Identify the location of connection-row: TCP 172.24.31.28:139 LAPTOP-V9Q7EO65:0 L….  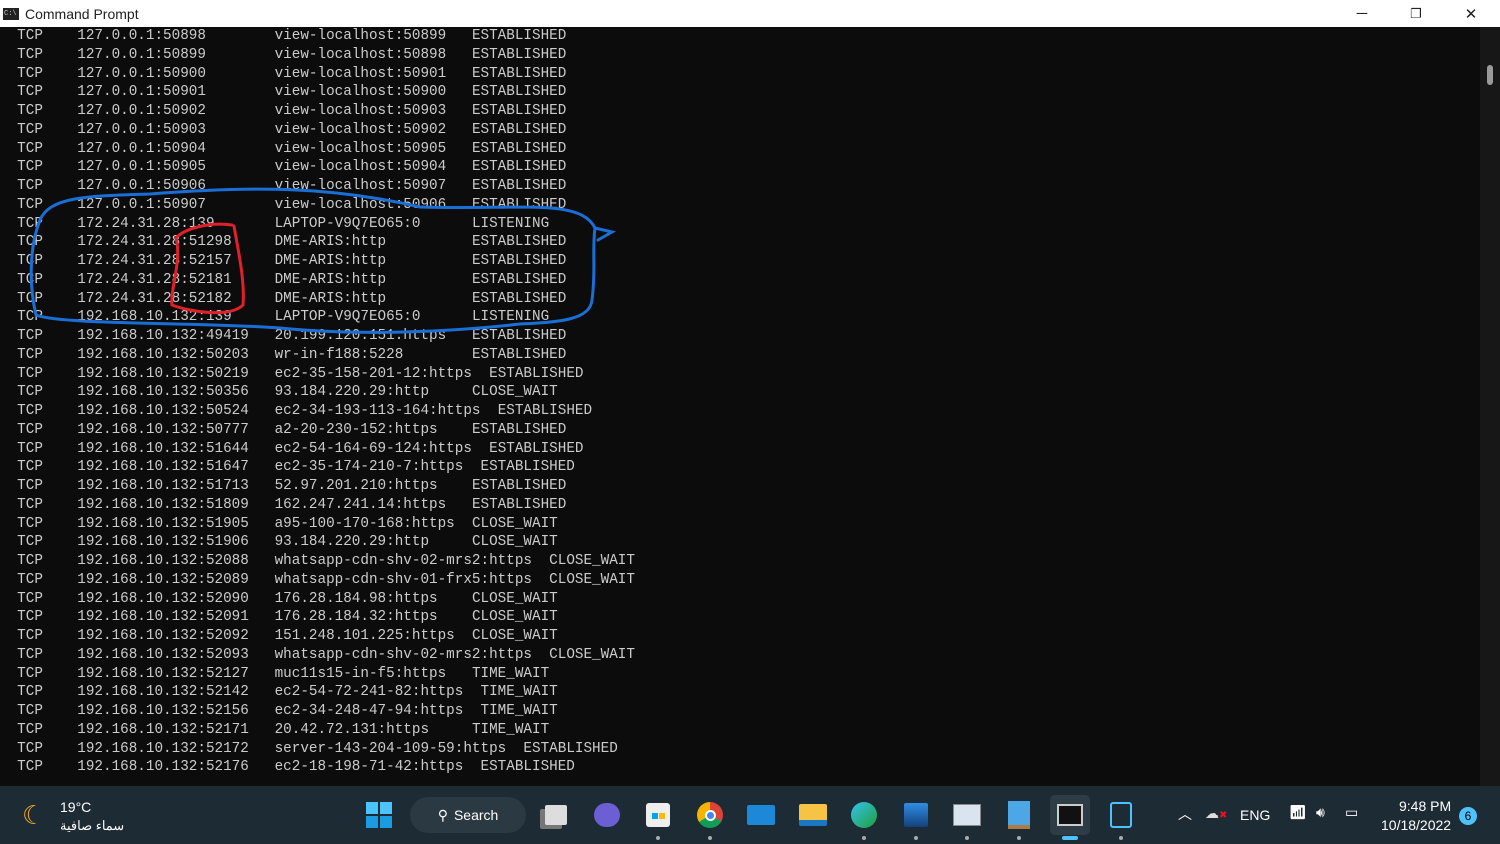
(317, 224).